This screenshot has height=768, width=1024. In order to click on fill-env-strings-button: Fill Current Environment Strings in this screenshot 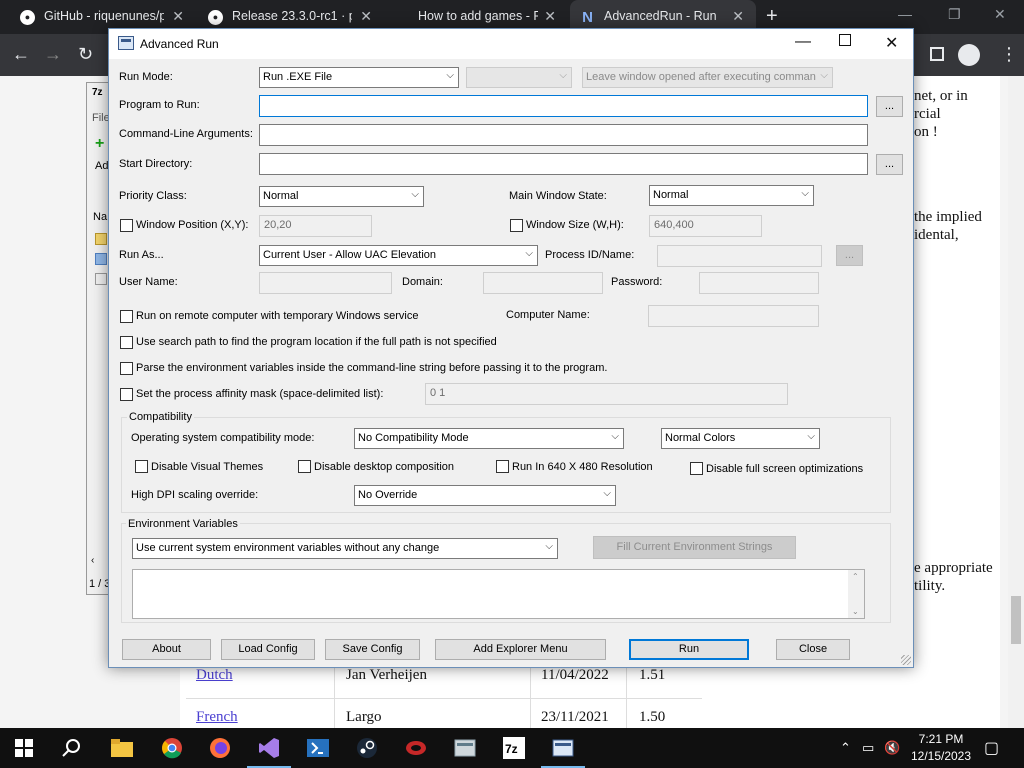, I will do `click(694, 547)`.